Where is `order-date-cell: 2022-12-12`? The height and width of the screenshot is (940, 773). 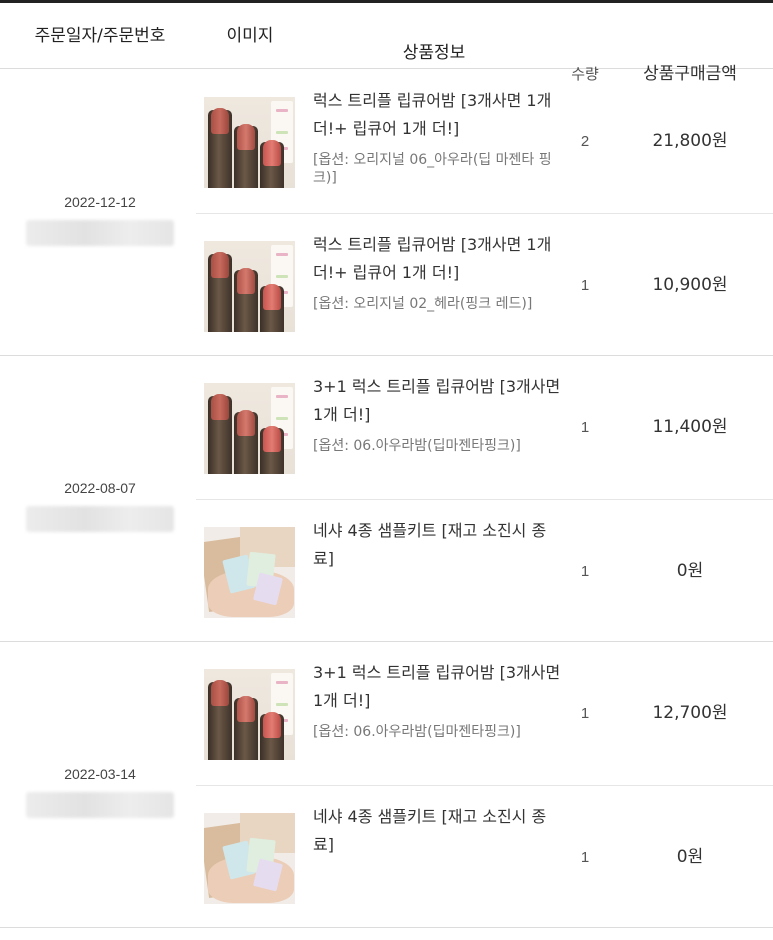
order-date-cell: 2022-12-12 is located at coordinates (100, 220).